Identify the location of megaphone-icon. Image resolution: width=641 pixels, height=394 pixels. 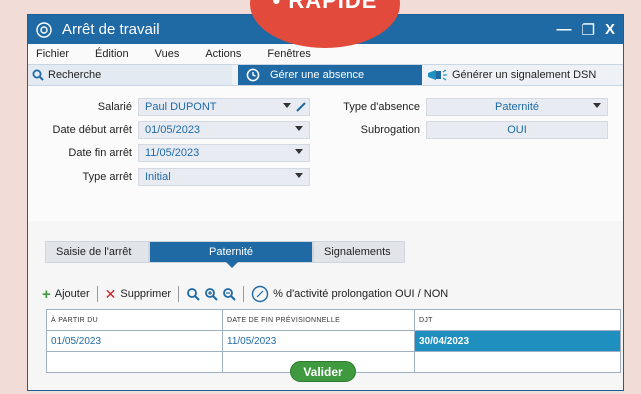
(437, 75).